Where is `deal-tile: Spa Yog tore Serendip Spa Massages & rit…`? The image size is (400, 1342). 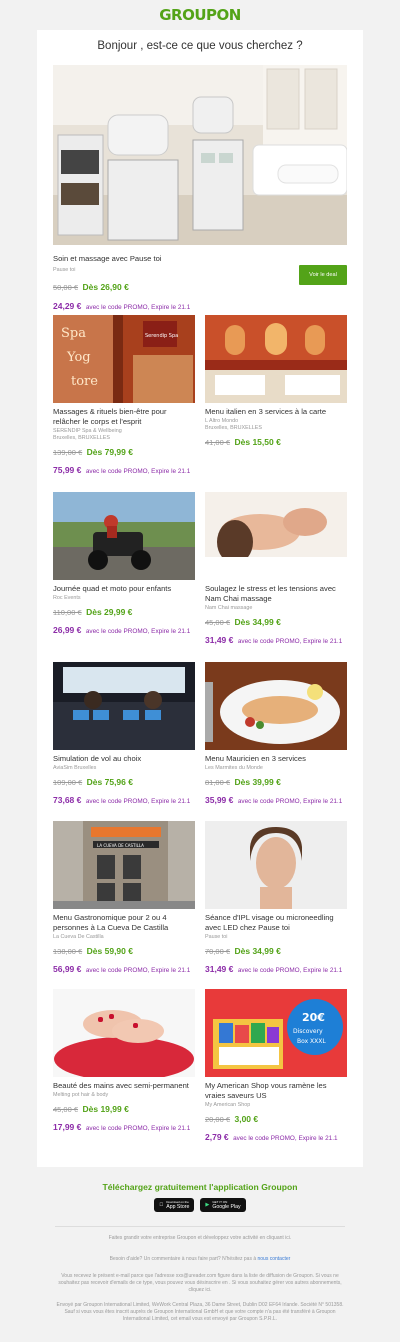
deal-tile: Spa Yog tore Serendip Spa Massages & rit… is located at coordinates (124, 396).